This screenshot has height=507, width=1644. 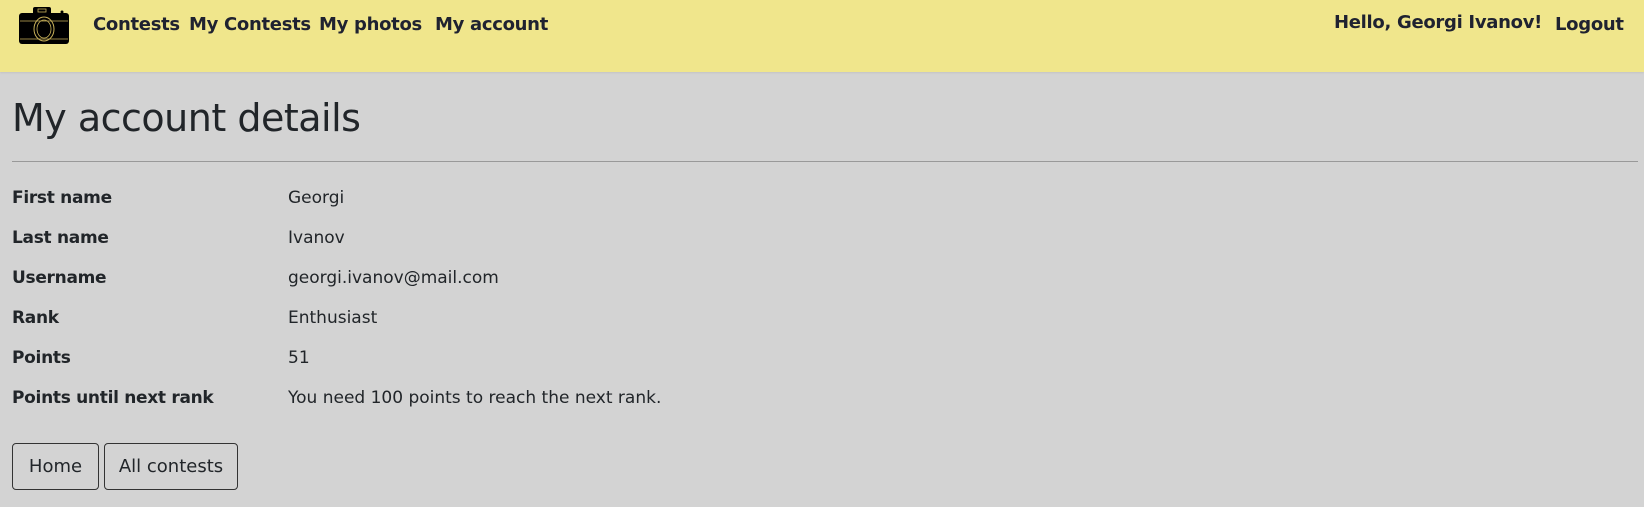 What do you see at coordinates (1589, 24) in the screenshot?
I see `logout-link: Logout` at bounding box center [1589, 24].